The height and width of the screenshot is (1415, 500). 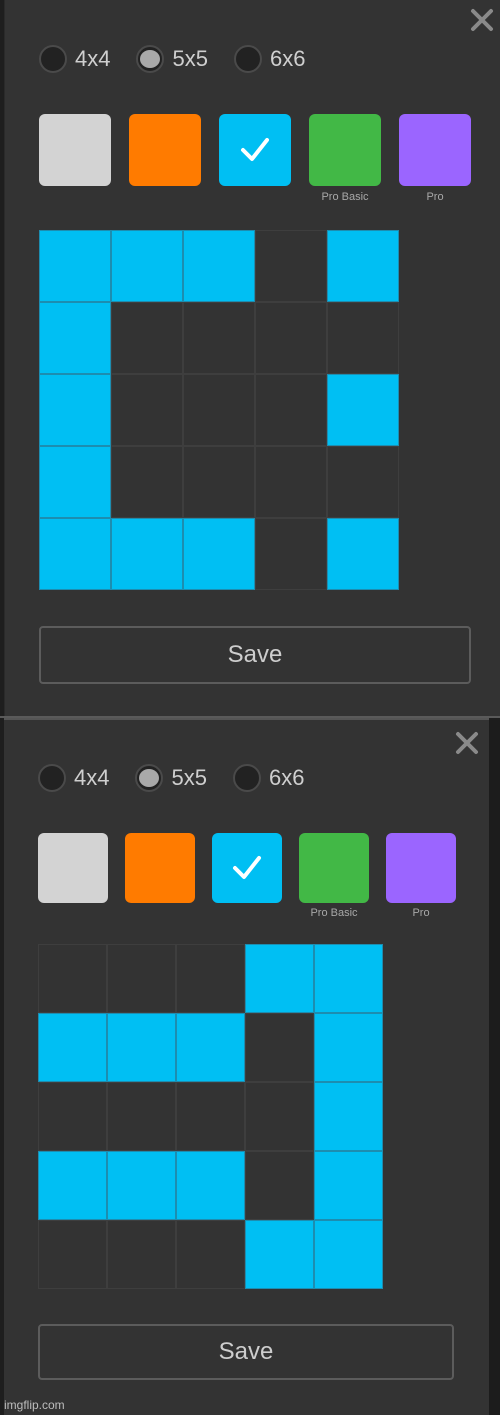 What do you see at coordinates (34, 1405) in the screenshot?
I see `watermark: imgflip.com` at bounding box center [34, 1405].